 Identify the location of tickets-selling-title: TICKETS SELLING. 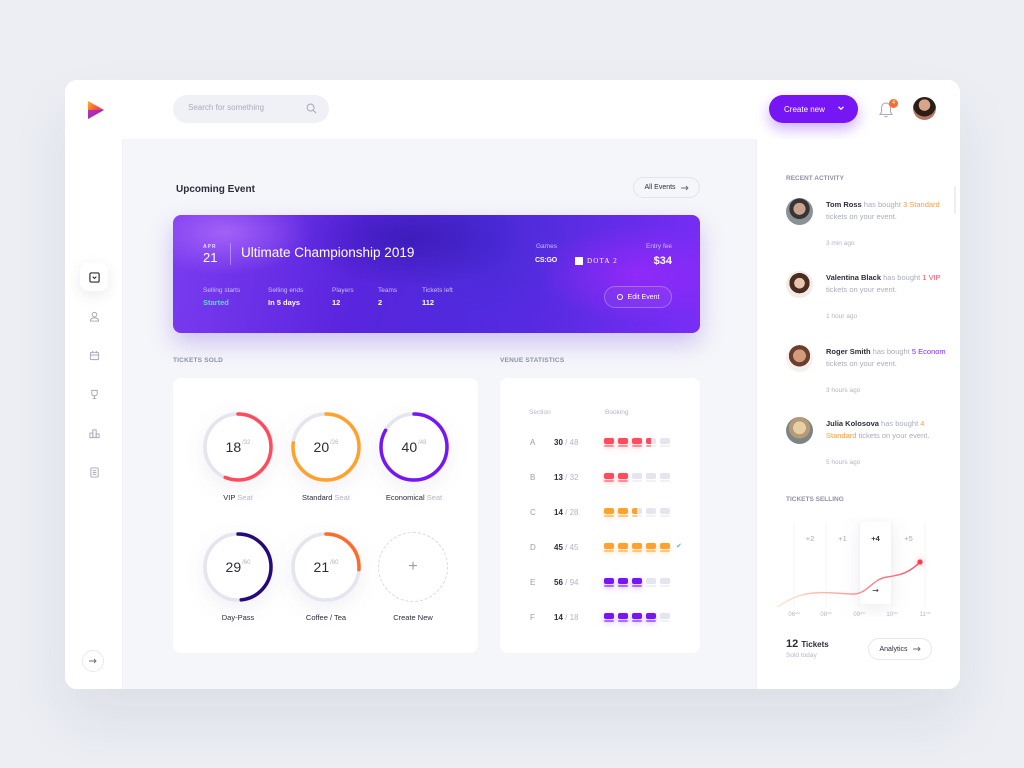
(815, 499).